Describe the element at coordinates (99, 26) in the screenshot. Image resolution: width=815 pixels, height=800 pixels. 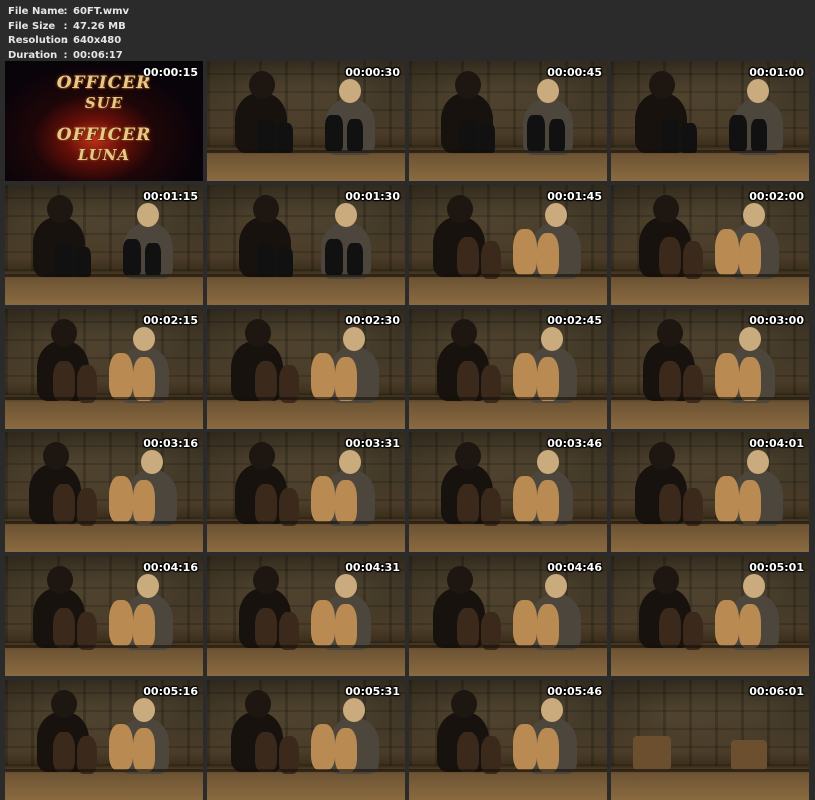
I see `file-size-value: 47.26 MB` at that location.